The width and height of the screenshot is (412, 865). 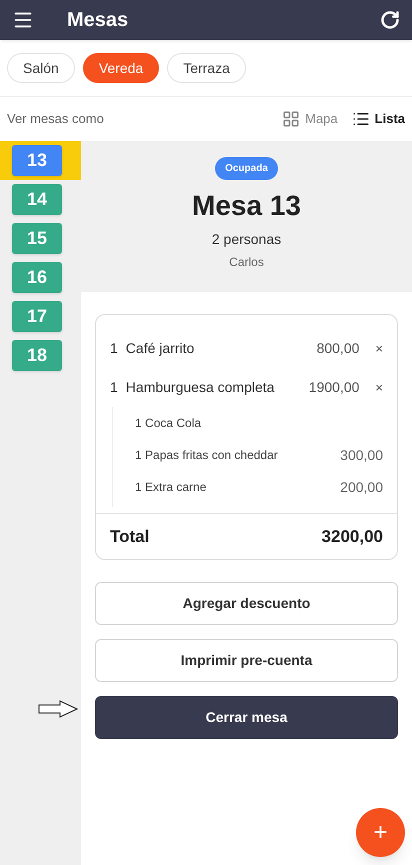 I want to click on table-button: 14, so click(x=37, y=199).